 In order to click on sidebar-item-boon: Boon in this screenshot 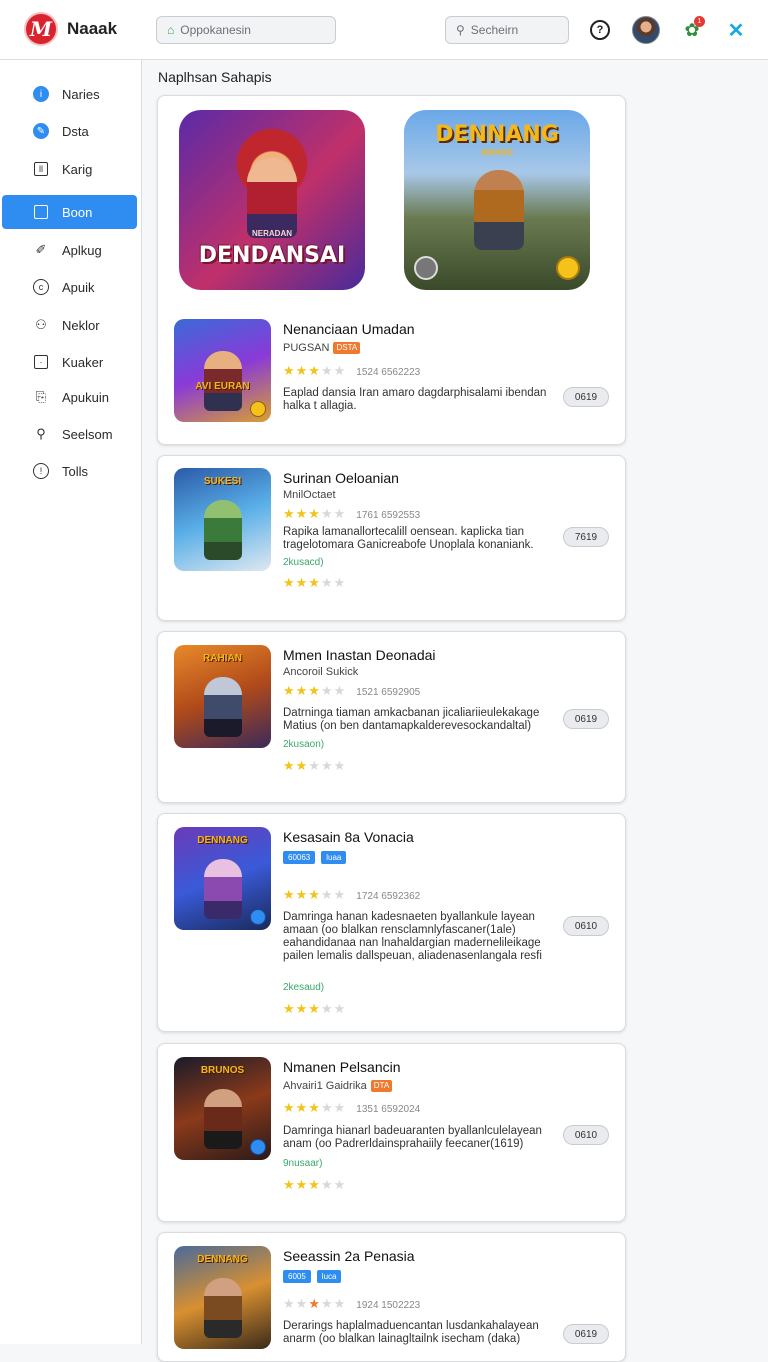, I will do `click(69, 212)`.